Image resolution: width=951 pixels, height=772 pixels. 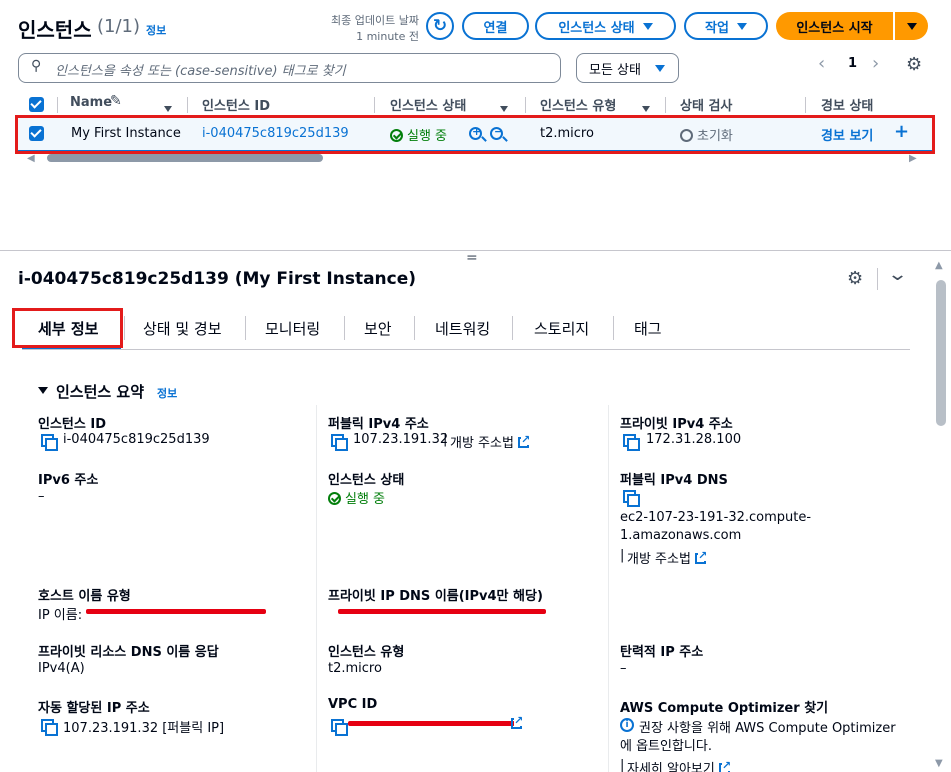 What do you see at coordinates (706, 104) in the screenshot?
I see `col-status-check: 상태 검사` at bounding box center [706, 104].